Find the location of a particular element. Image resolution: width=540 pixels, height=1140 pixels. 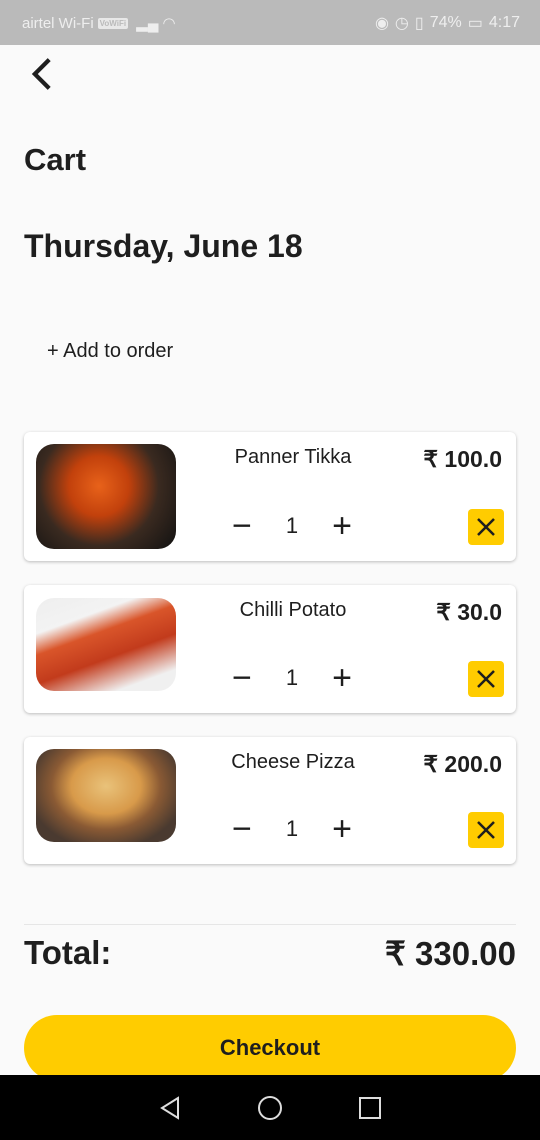

item-price: ₹ 200.0 is located at coordinates (462, 764).